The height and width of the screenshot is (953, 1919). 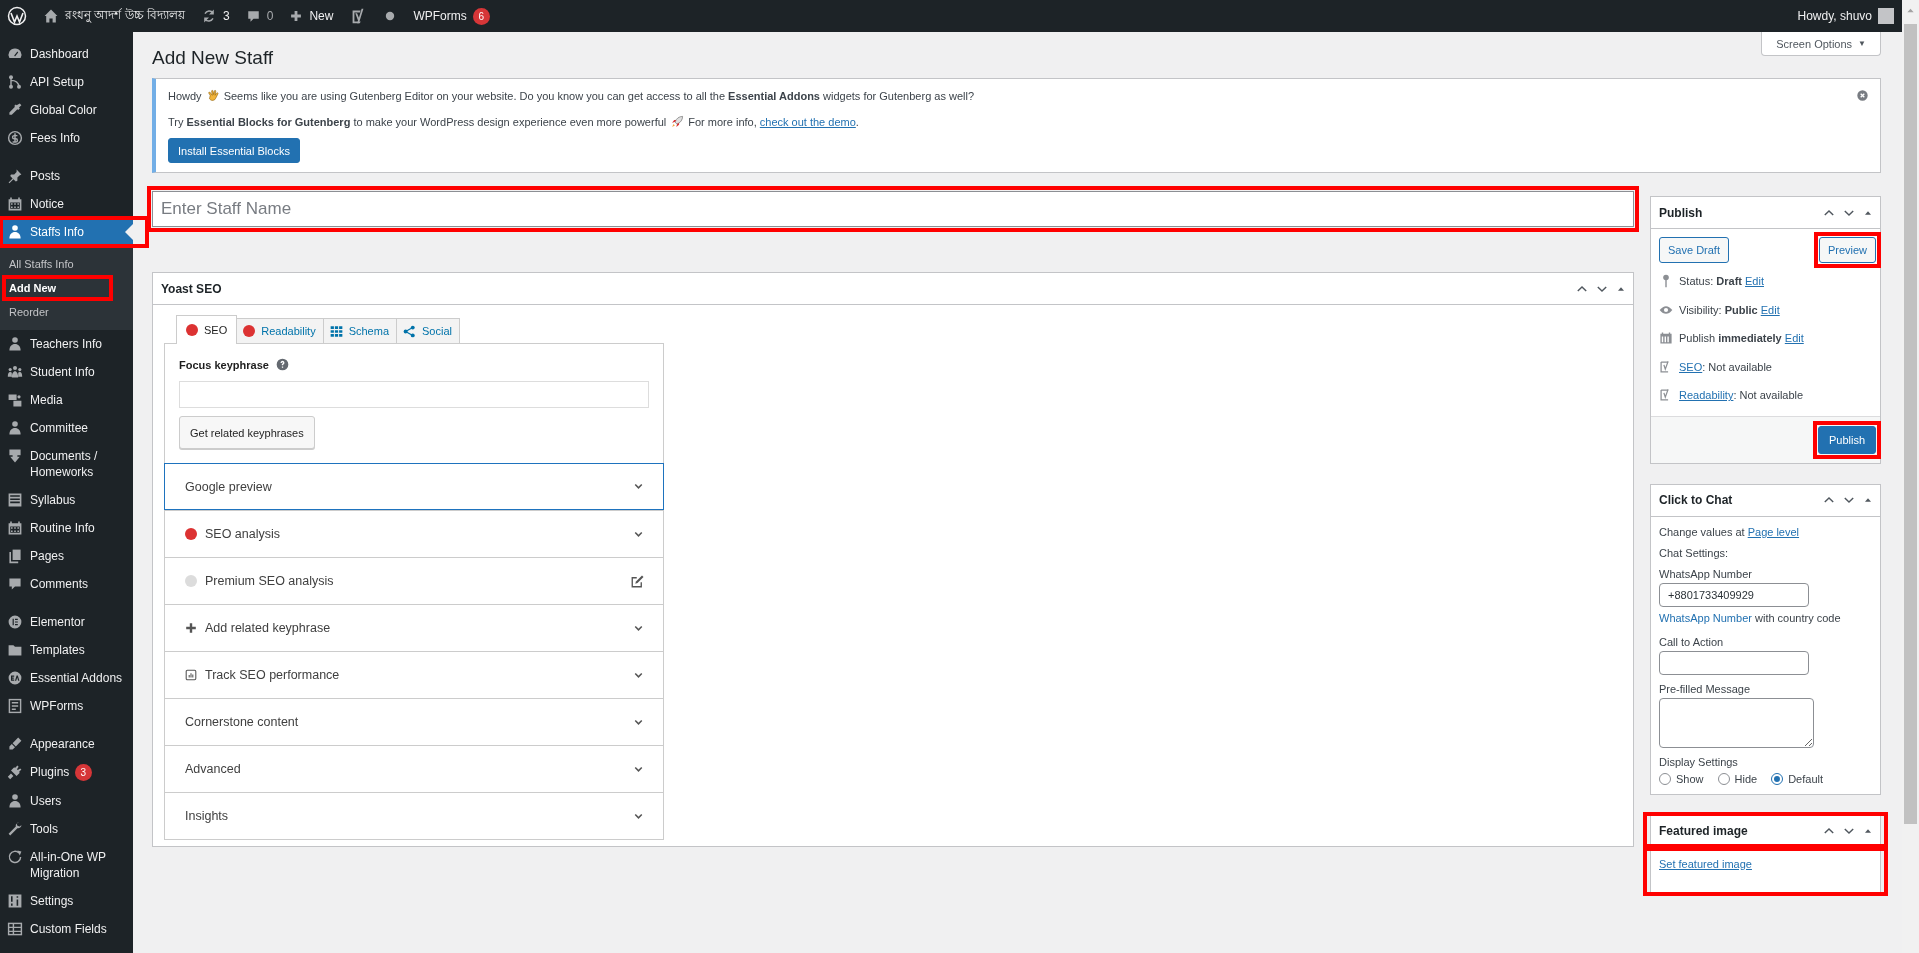 What do you see at coordinates (1846, 439) in the screenshot?
I see `publish-button: Publish` at bounding box center [1846, 439].